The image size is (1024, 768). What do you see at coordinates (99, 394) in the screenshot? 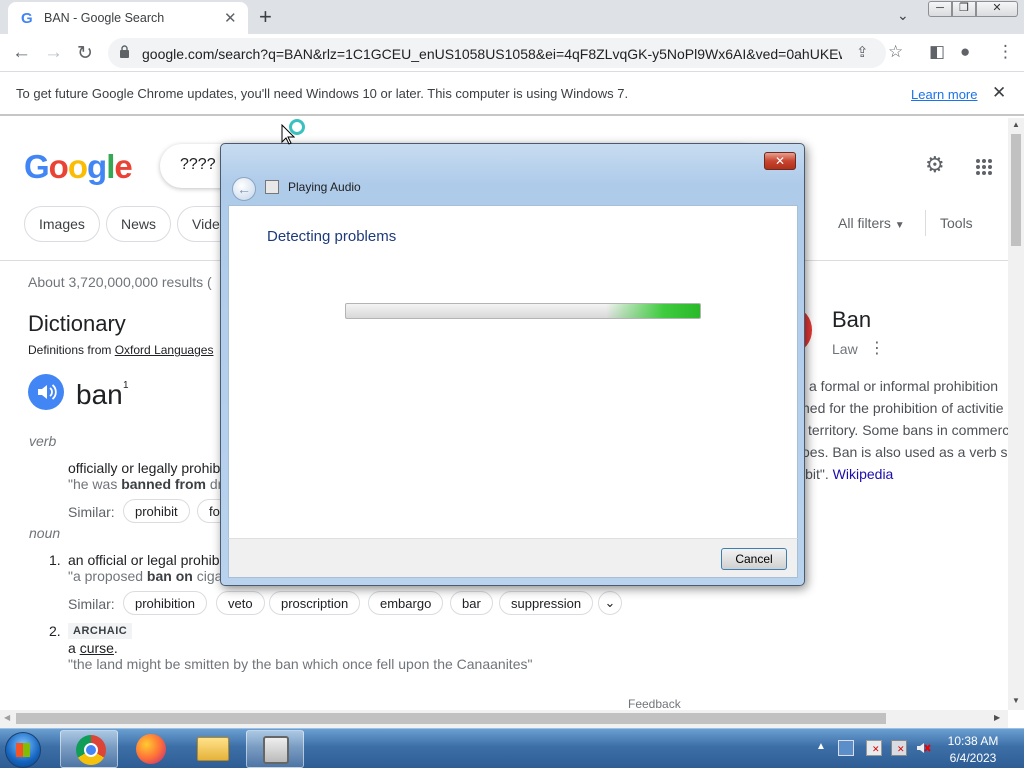
I see `headword: ban` at bounding box center [99, 394].